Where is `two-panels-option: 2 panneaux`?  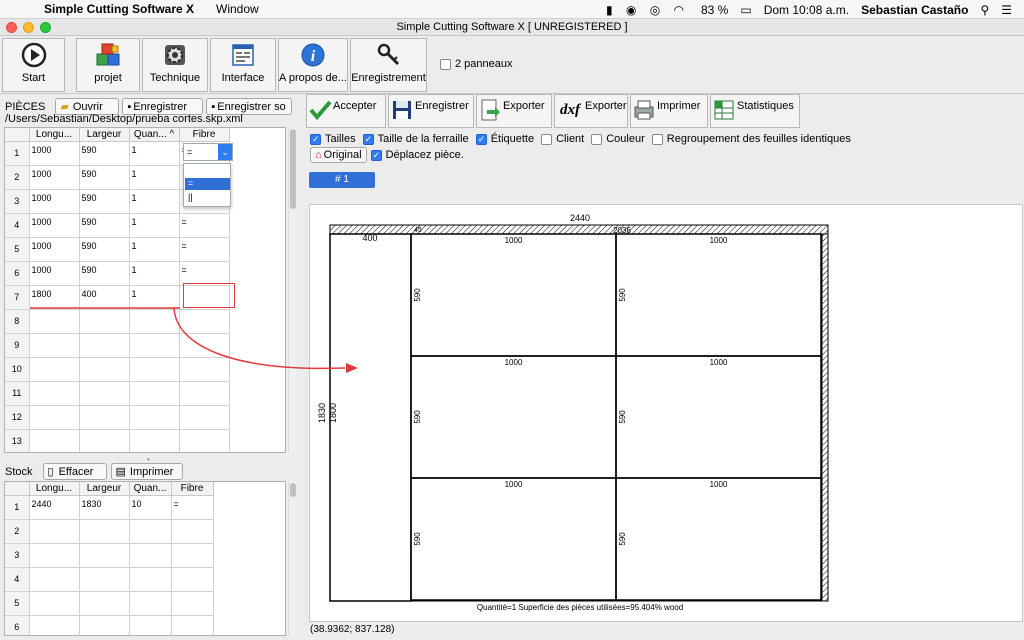
two-panels-option: 2 panneaux is located at coordinates (476, 64).